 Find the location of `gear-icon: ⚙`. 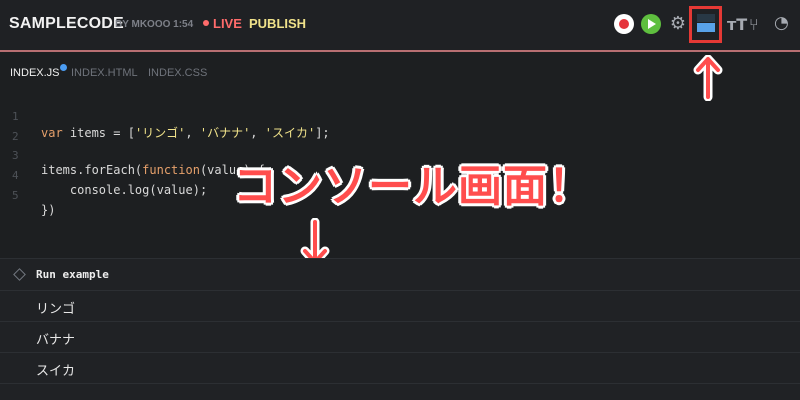

gear-icon: ⚙ is located at coordinates (678, 24).